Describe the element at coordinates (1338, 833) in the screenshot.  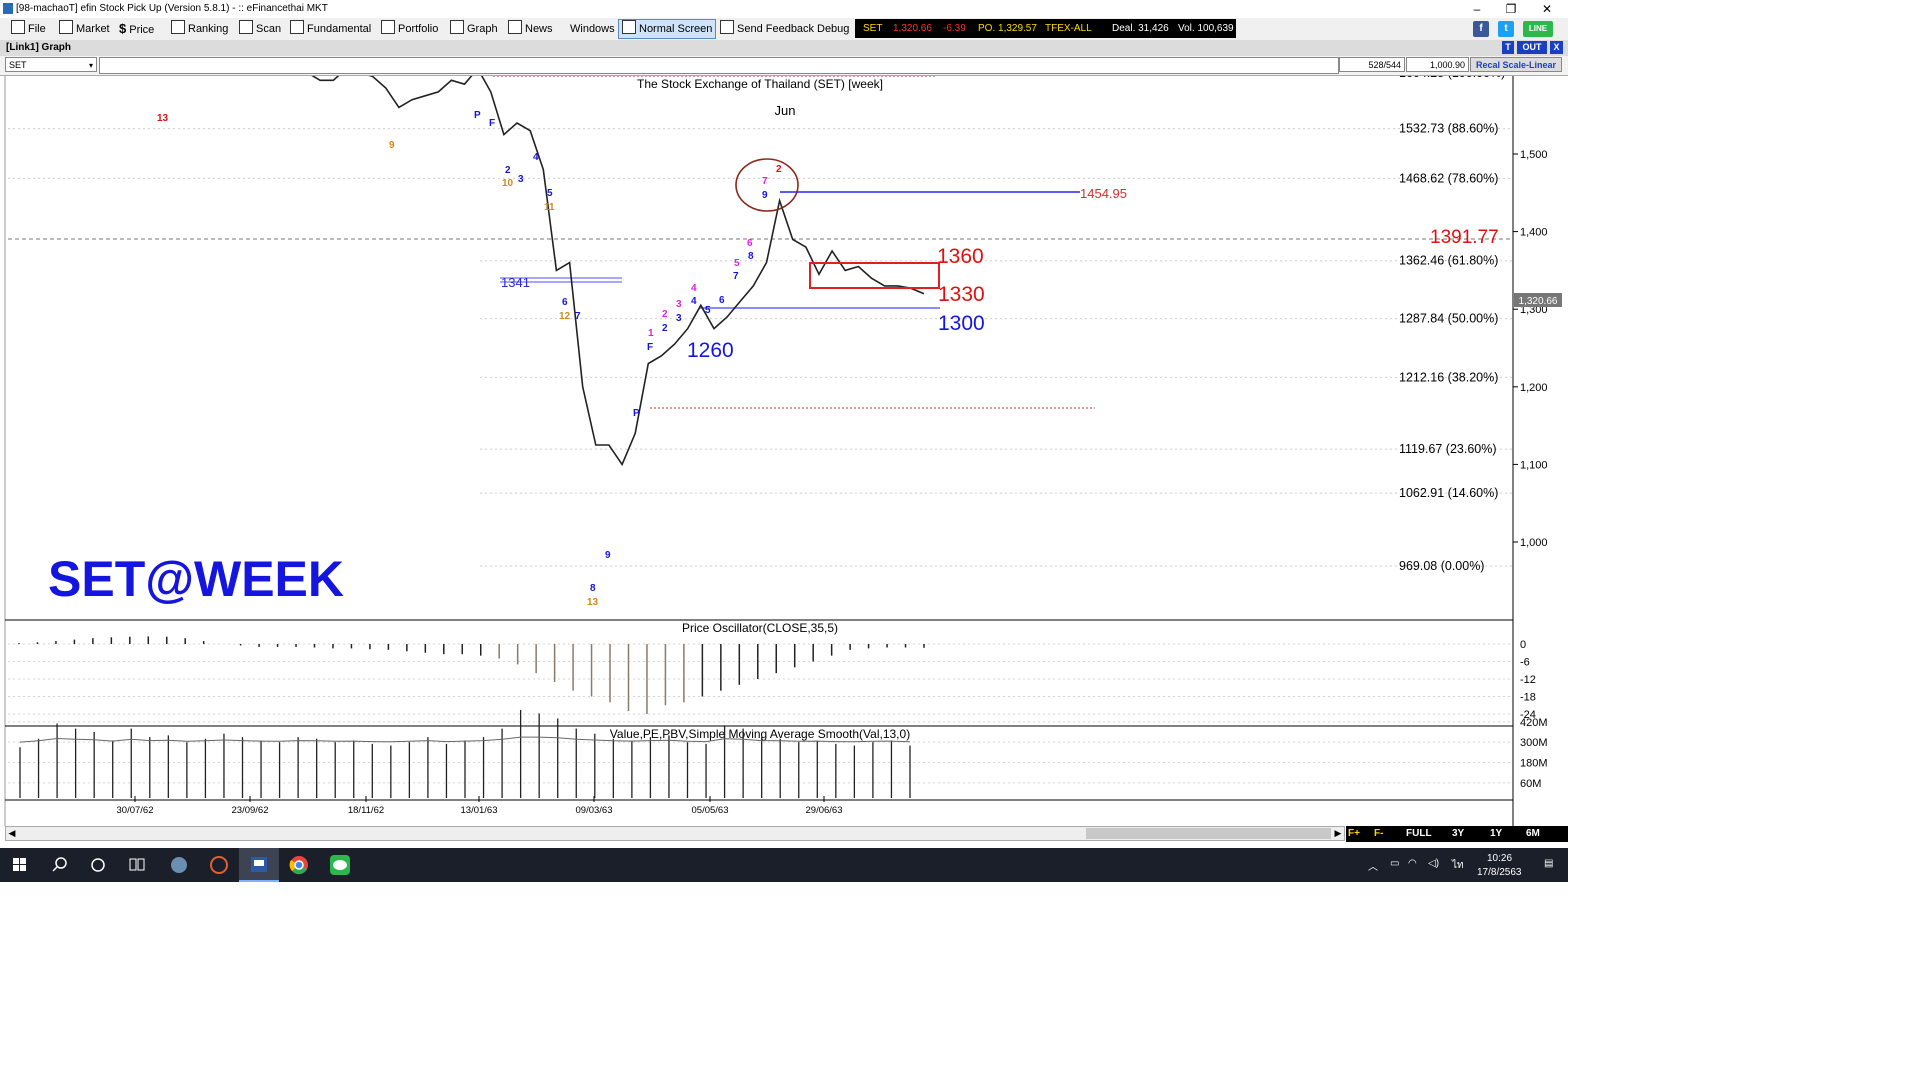
I see `scroll-right-icon: ▶` at that location.